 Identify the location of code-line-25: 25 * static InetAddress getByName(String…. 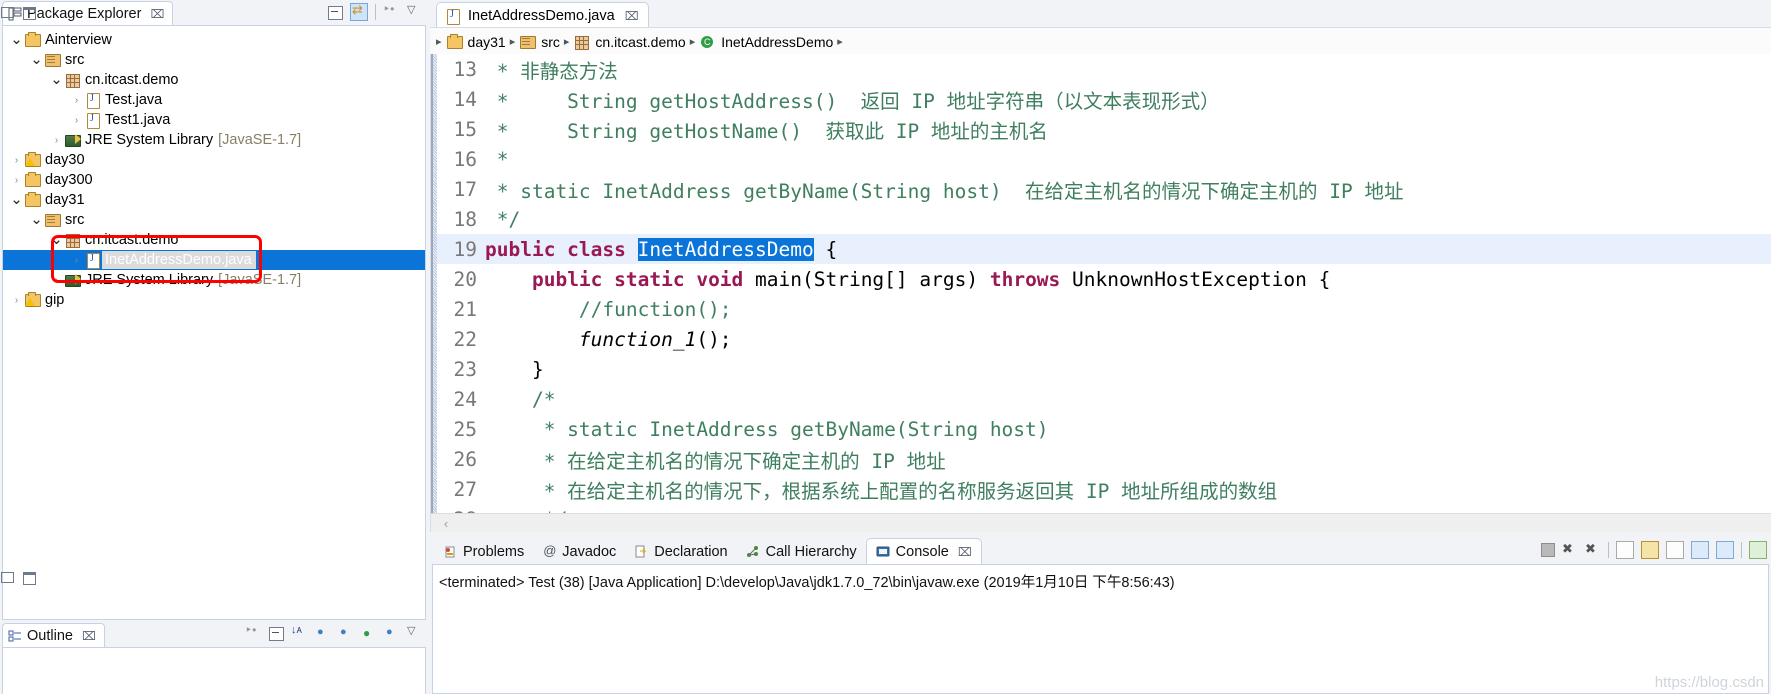
(1104, 429).